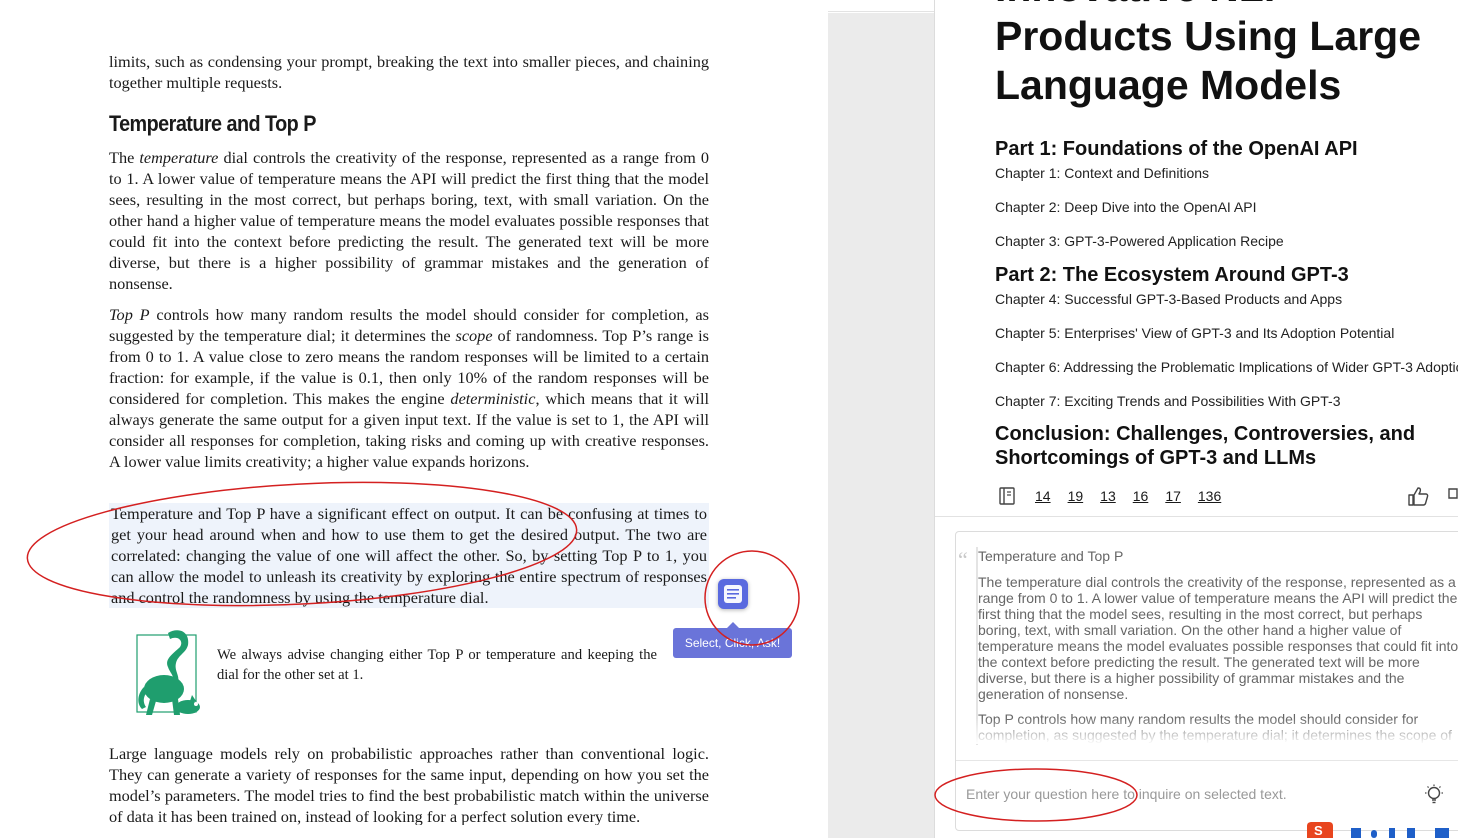 The image size is (1458, 838). What do you see at coordinates (1051, 556) in the screenshot?
I see `context-title: Temperature and Top P` at bounding box center [1051, 556].